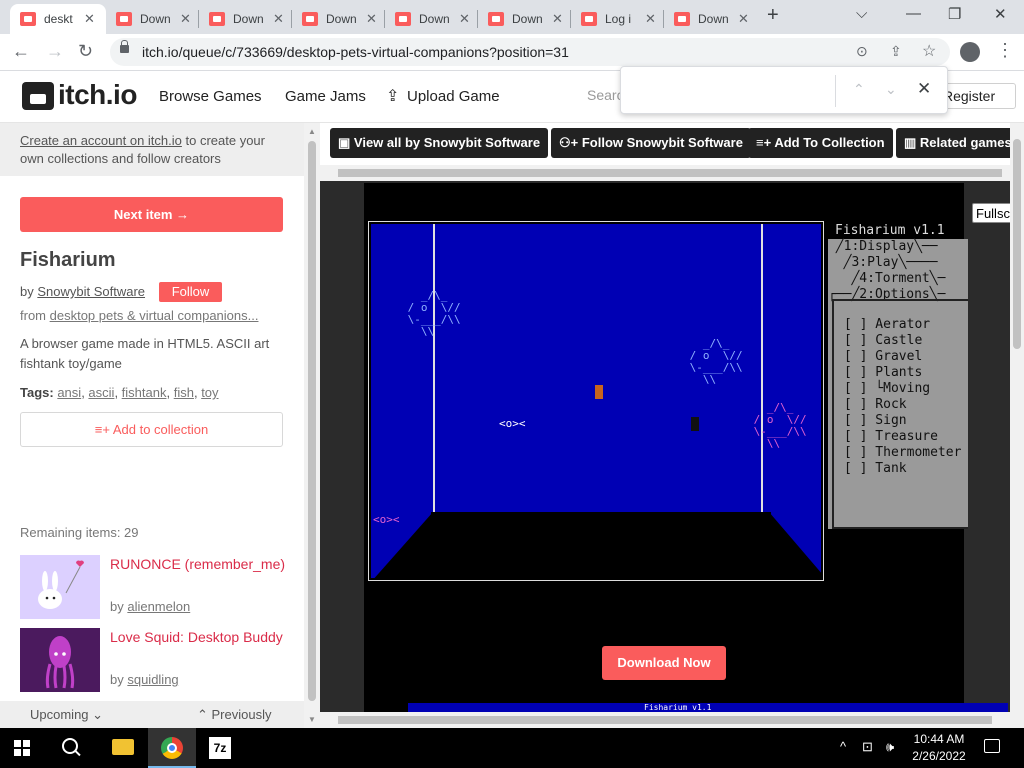  What do you see at coordinates (155, 660) in the screenshot?
I see `queue-item: Love Squid: Desktop Buddy by squidling` at bounding box center [155, 660].